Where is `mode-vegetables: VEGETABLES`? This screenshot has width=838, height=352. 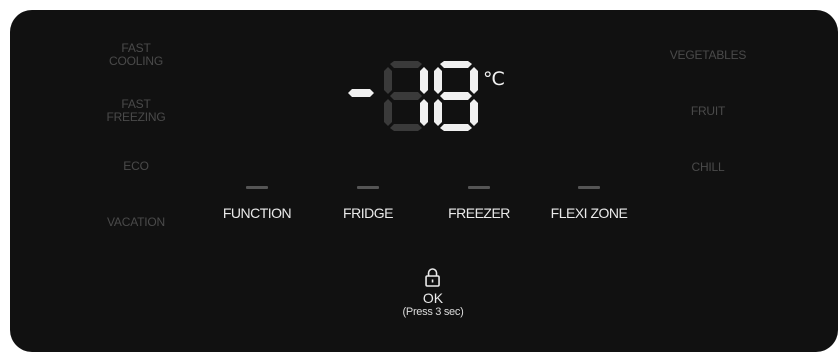
mode-vegetables: VEGETABLES is located at coordinates (708, 55).